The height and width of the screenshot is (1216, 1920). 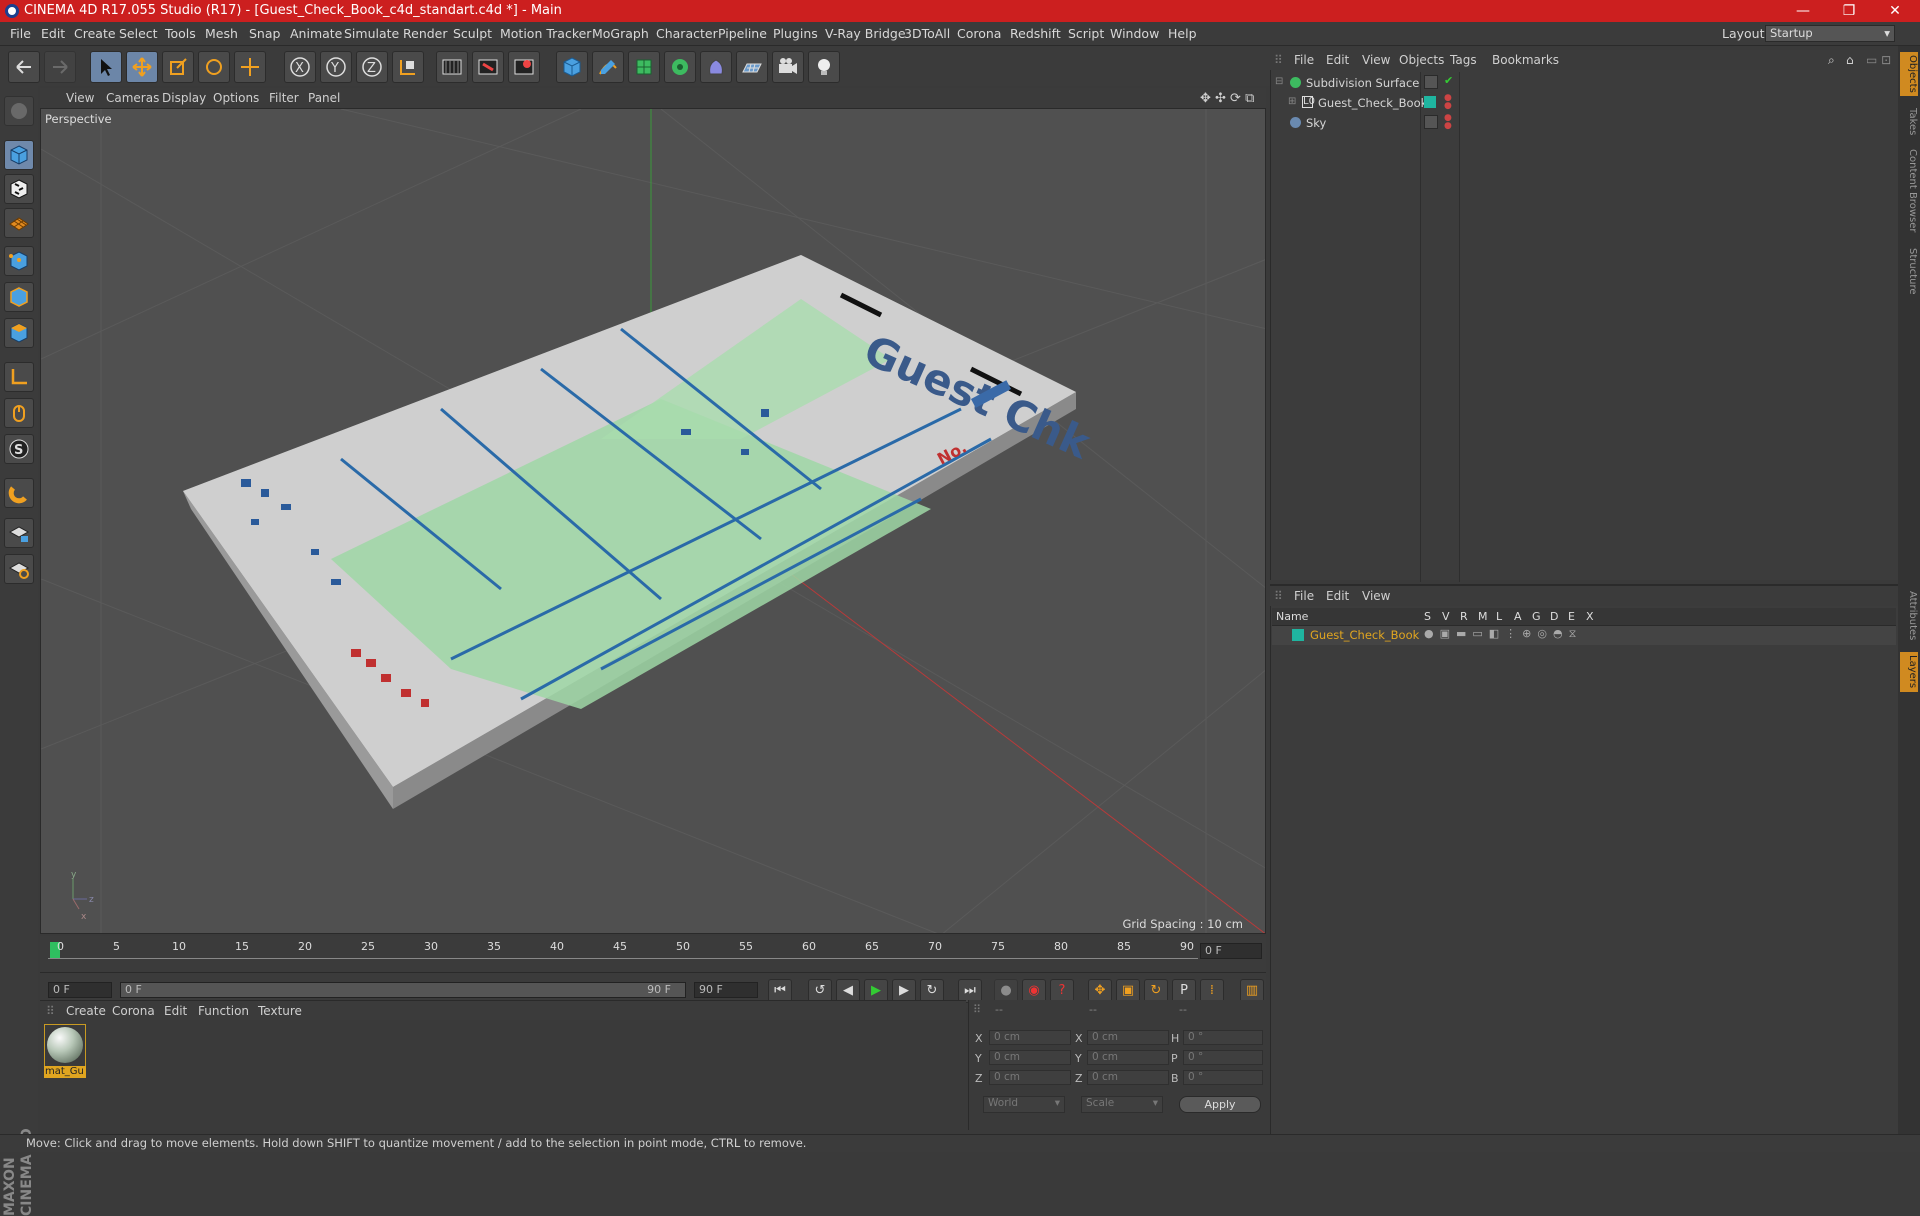 I want to click on y-axis-lock-button: Y, so click(x=336, y=67).